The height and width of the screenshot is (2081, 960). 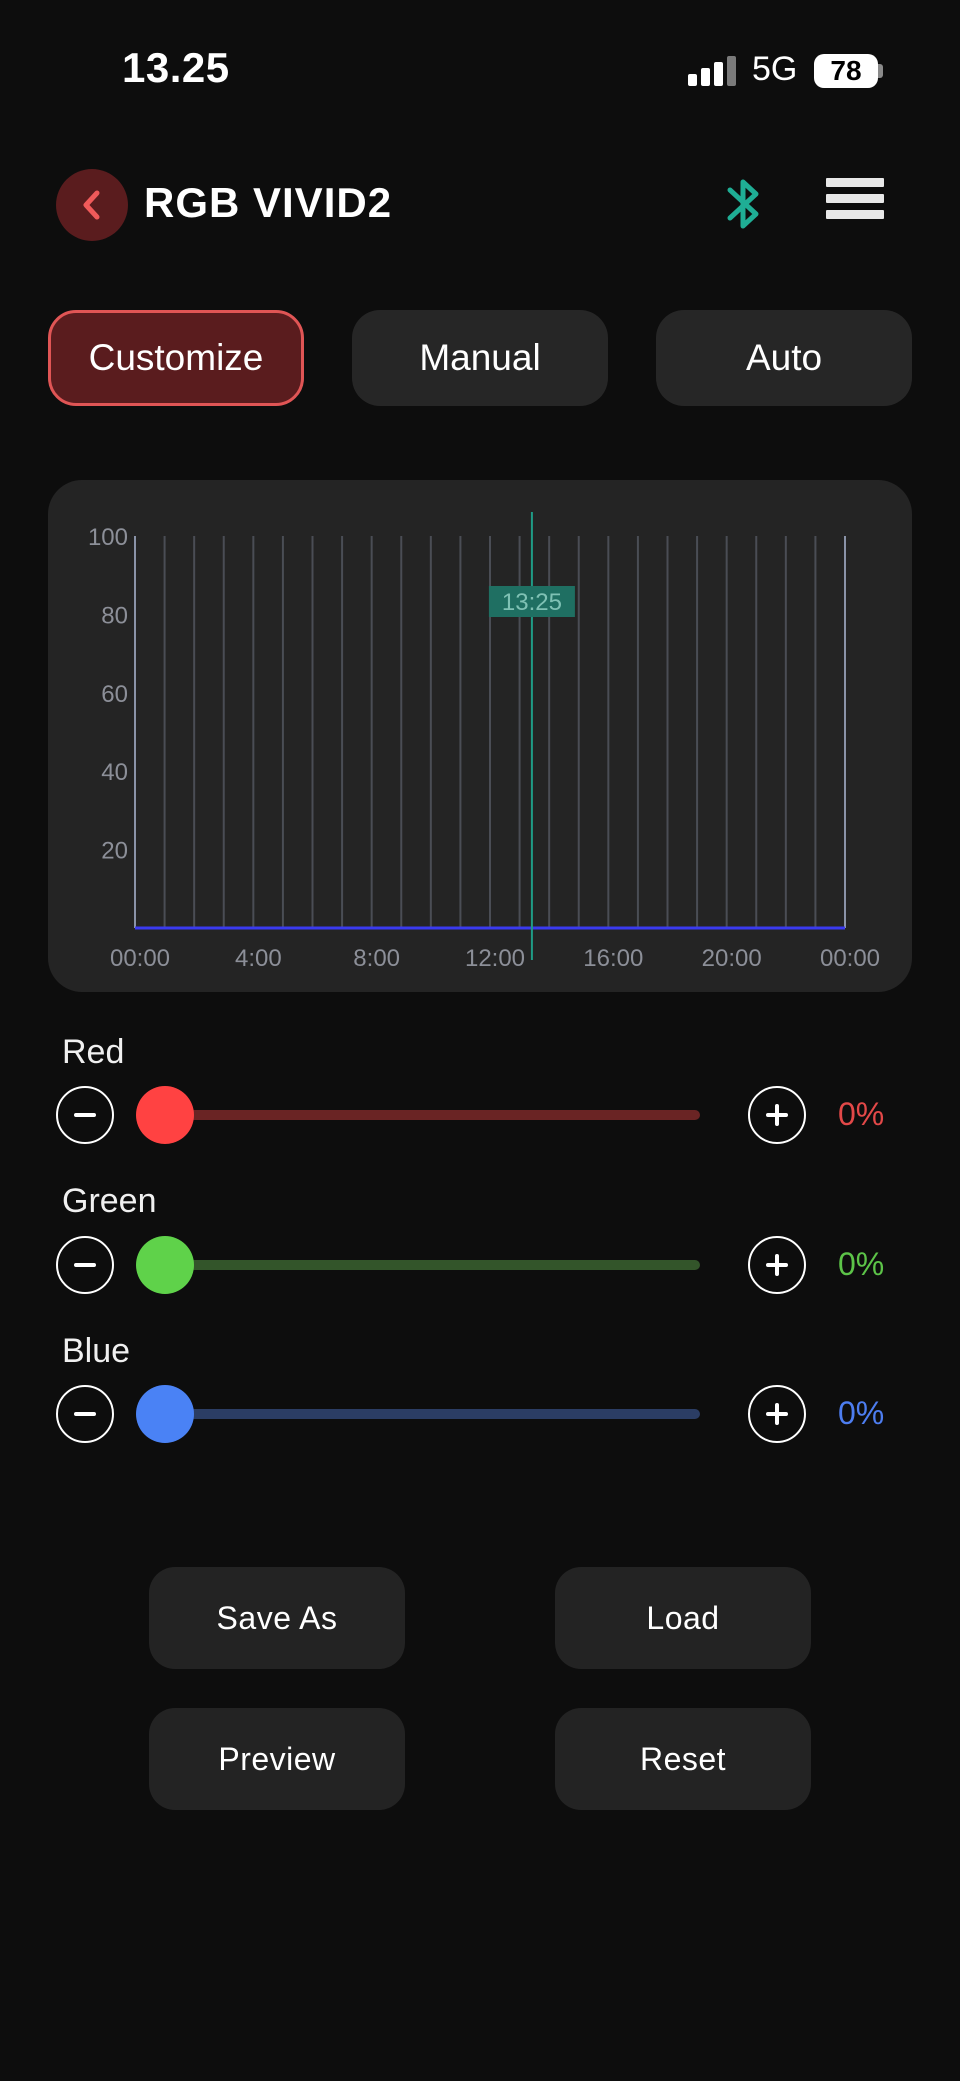 What do you see at coordinates (431, 1265) in the screenshot?
I see `green-slider-track` at bounding box center [431, 1265].